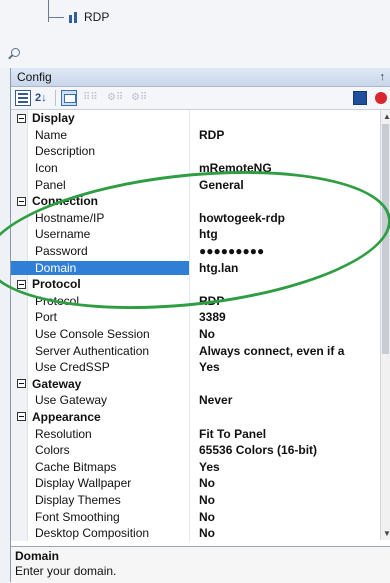 The image size is (390, 583). I want to click on property-row: Resolution Fit To Panel, so click(200, 433).